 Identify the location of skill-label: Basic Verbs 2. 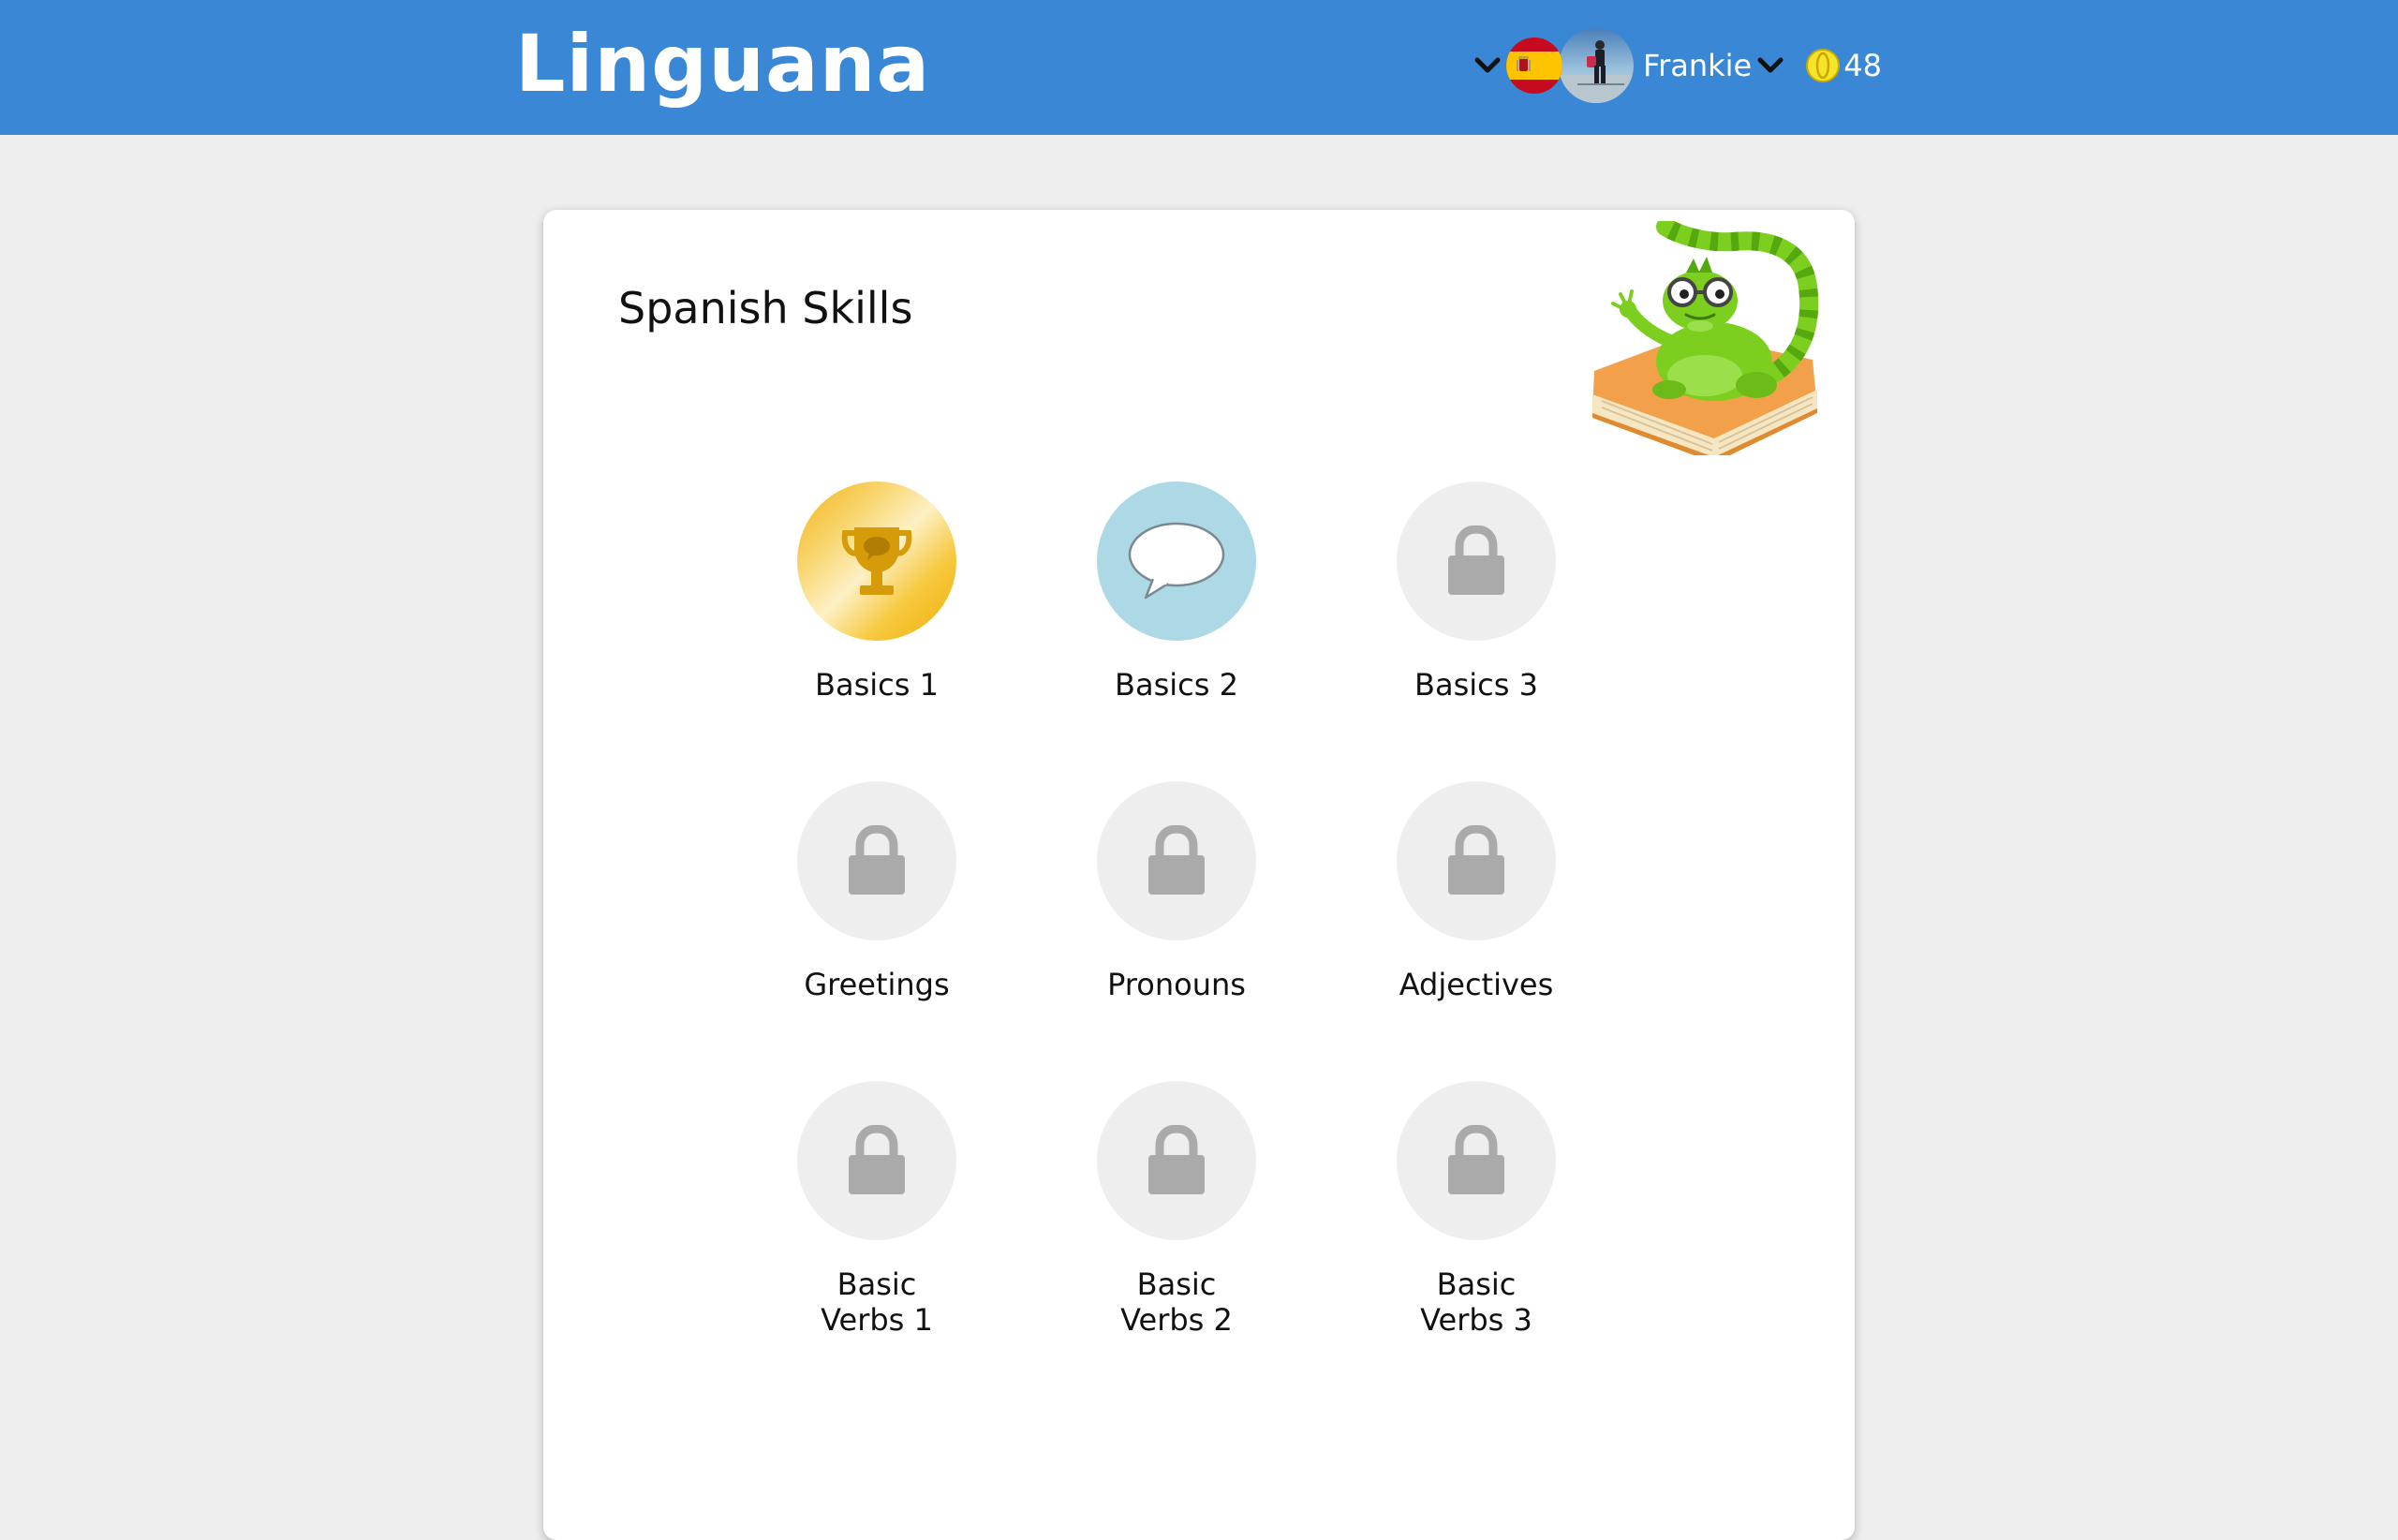
(1176, 1302).